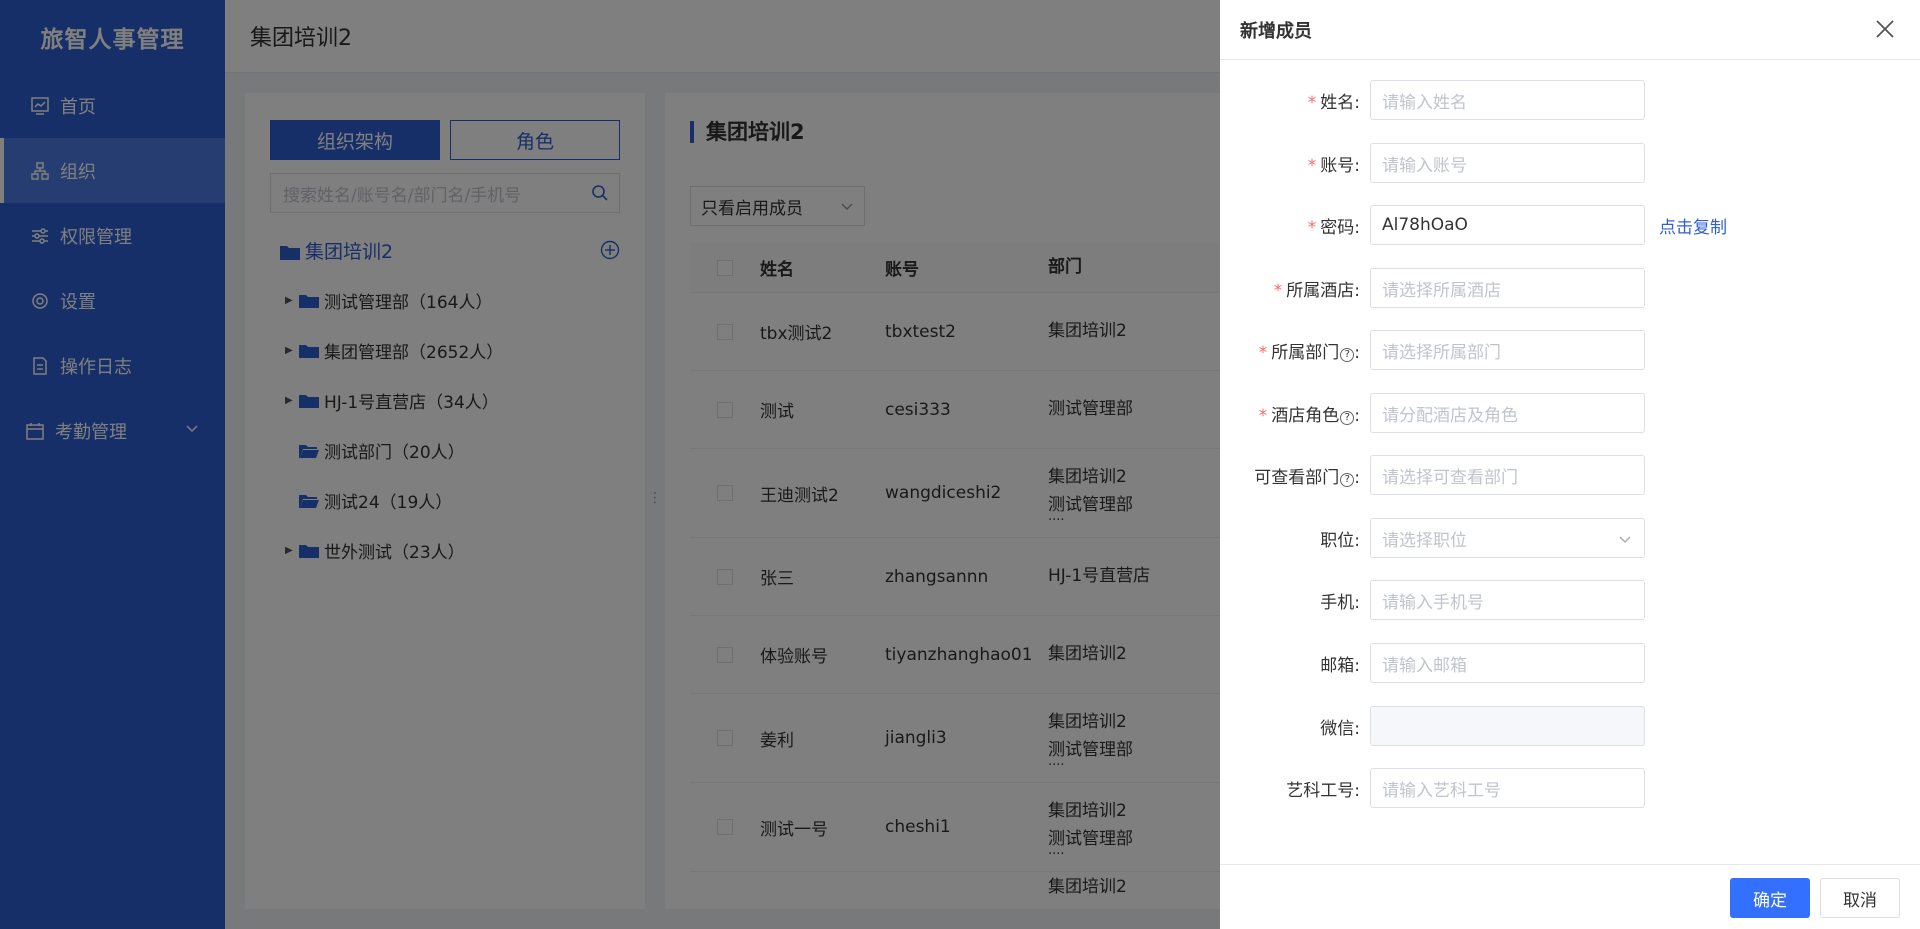  What do you see at coordinates (1507, 600) in the screenshot?
I see `phone-input: 请输入手机号` at bounding box center [1507, 600].